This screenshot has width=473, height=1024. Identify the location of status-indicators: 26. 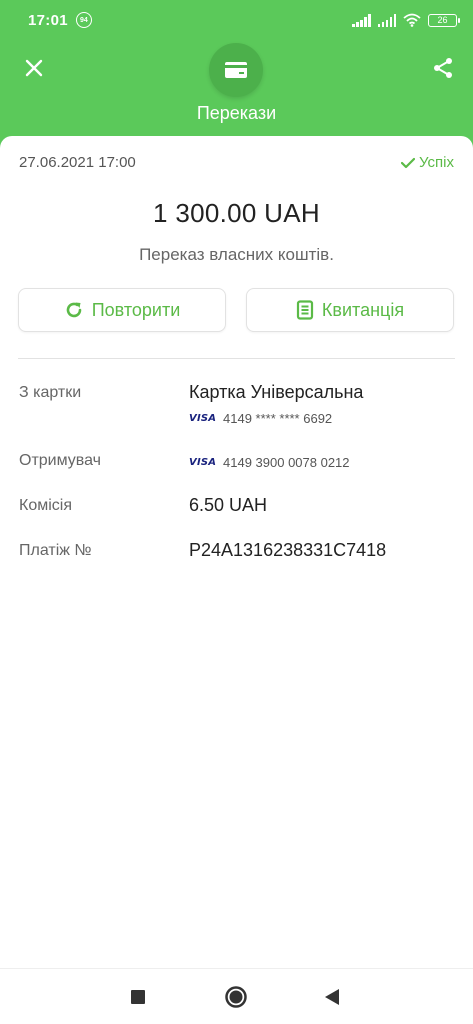
(406, 20).